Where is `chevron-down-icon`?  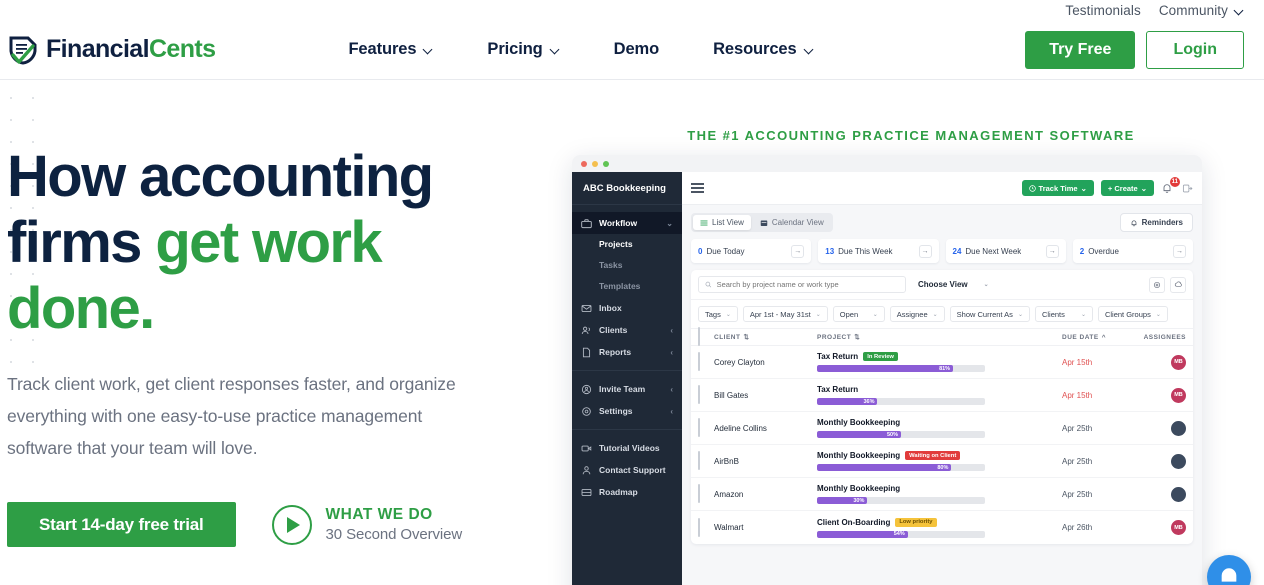
chevron-down-icon is located at coordinates (428, 49).